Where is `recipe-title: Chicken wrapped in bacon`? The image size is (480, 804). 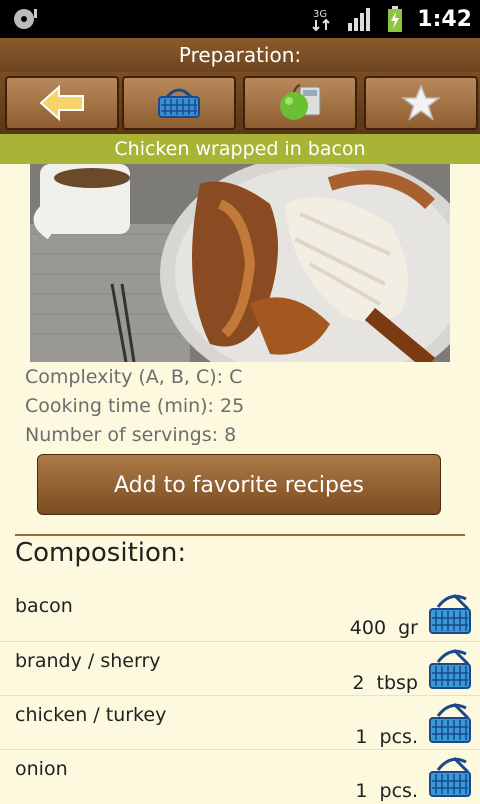 recipe-title: Chicken wrapped in bacon is located at coordinates (240, 149).